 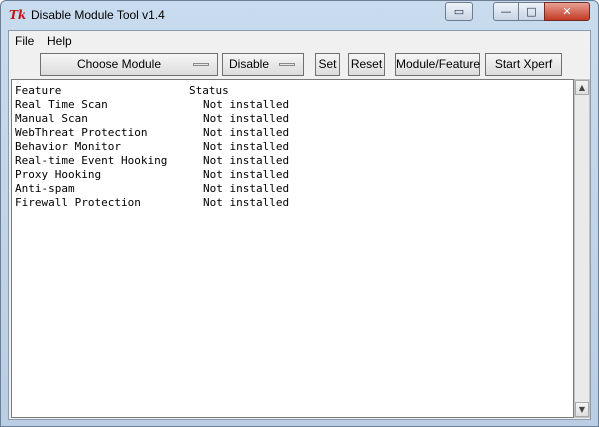 I want to click on set-button: Set, so click(x=327, y=64).